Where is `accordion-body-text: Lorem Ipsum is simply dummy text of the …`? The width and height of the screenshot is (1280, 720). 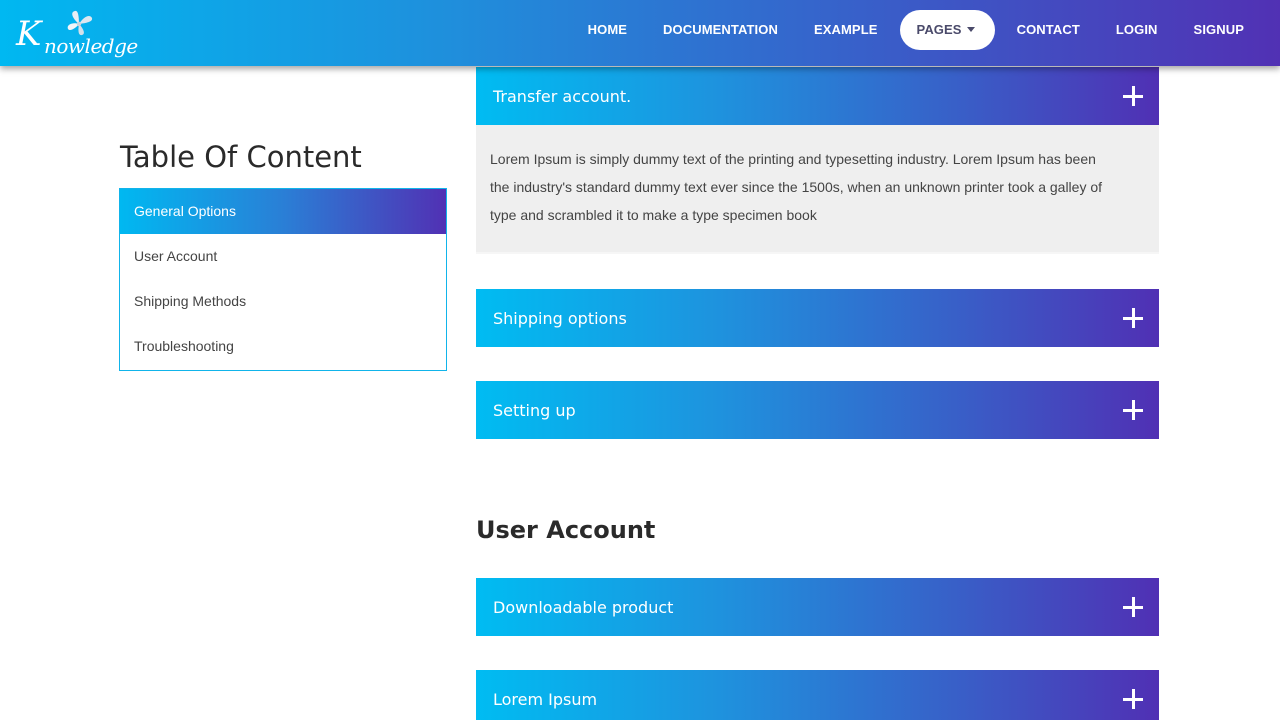
accordion-body-text: Lorem Ipsum is simply dummy text of the … is located at coordinates (796, 187).